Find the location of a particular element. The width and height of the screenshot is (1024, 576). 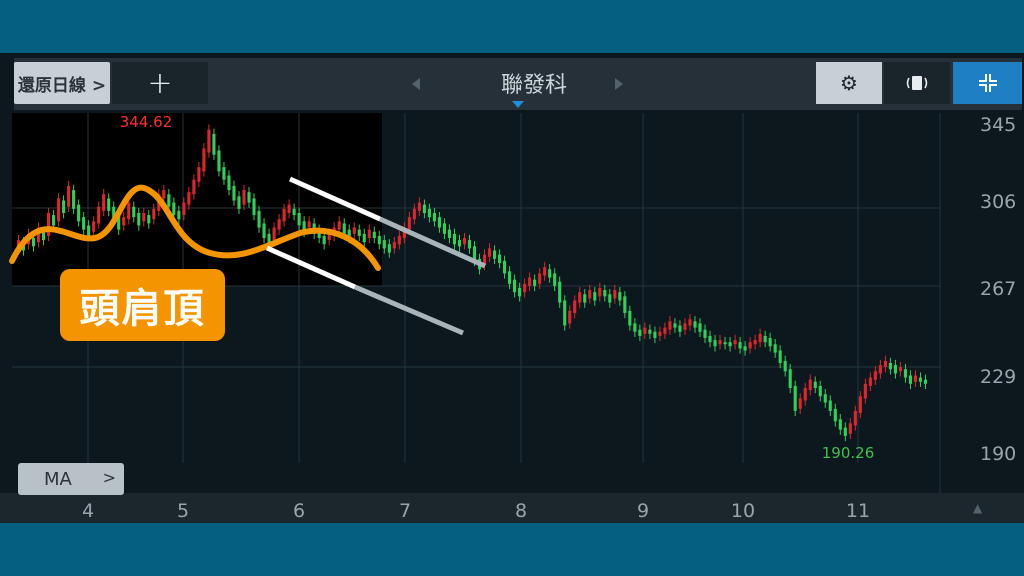

y-tick-label: 345 is located at coordinates (998, 125).